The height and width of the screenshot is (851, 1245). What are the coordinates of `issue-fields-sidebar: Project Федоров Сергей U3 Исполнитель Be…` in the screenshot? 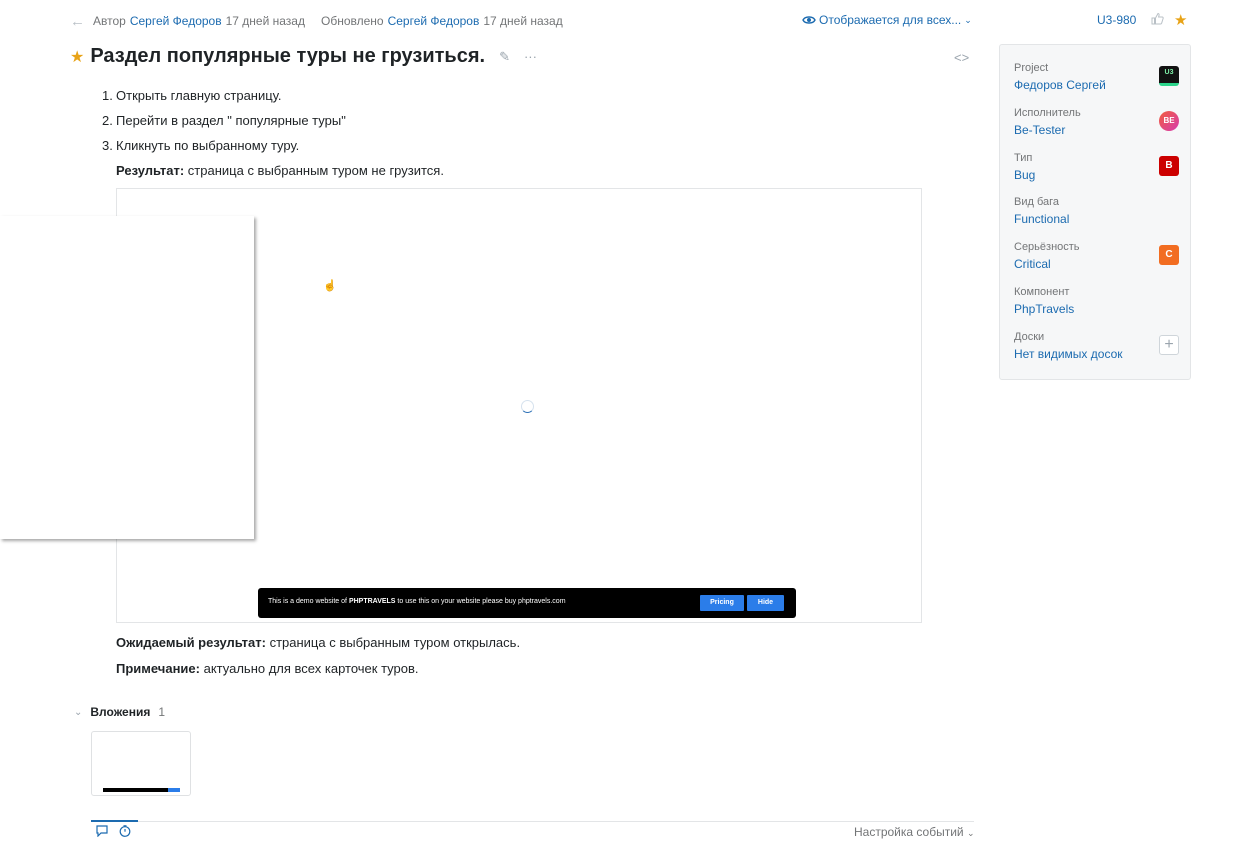 It's located at (1095, 212).